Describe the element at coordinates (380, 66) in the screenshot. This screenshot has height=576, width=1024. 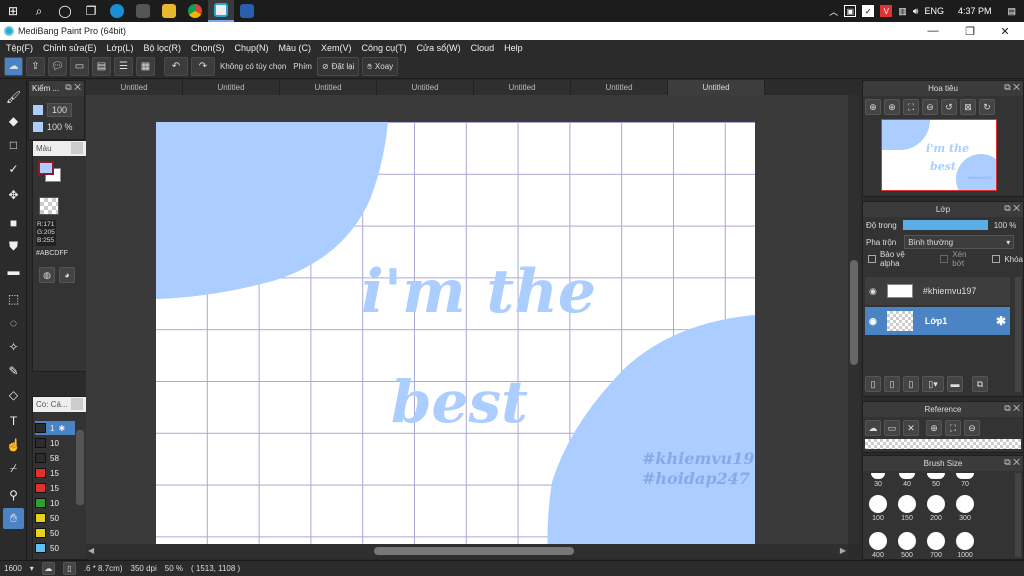
I see `rotate-button: ✋︎ Xoay` at that location.